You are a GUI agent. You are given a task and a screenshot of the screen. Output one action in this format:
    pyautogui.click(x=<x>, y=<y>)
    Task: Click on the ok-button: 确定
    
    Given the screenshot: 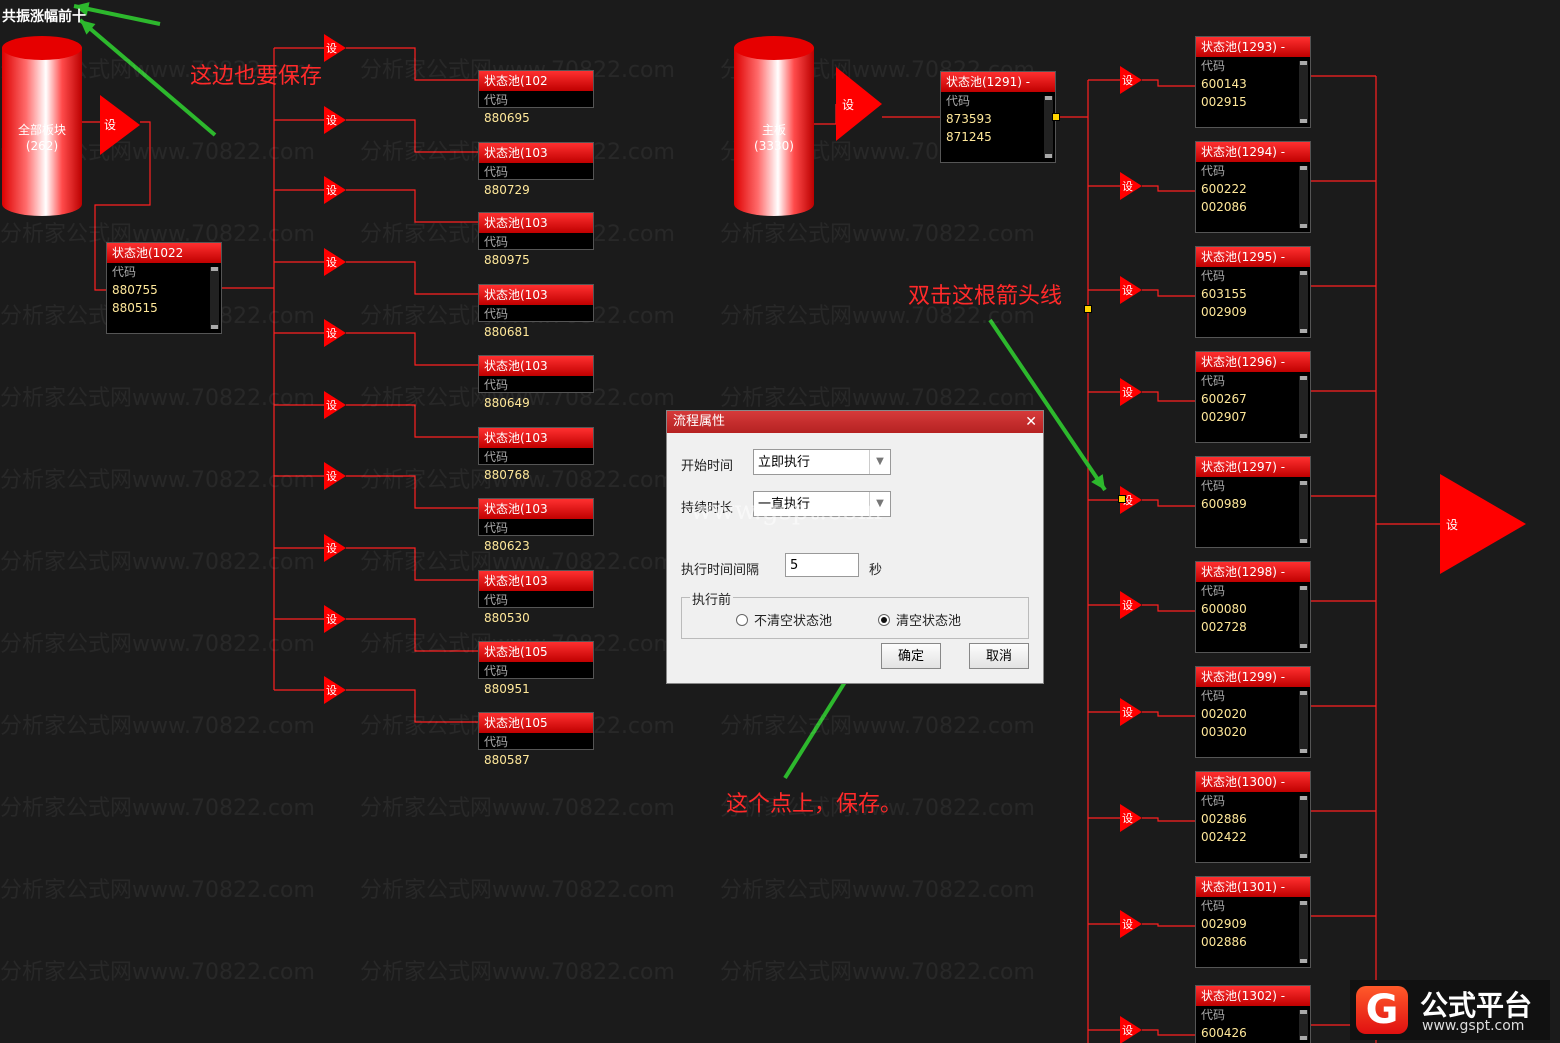 What is the action you would take?
    pyautogui.click(x=911, y=656)
    